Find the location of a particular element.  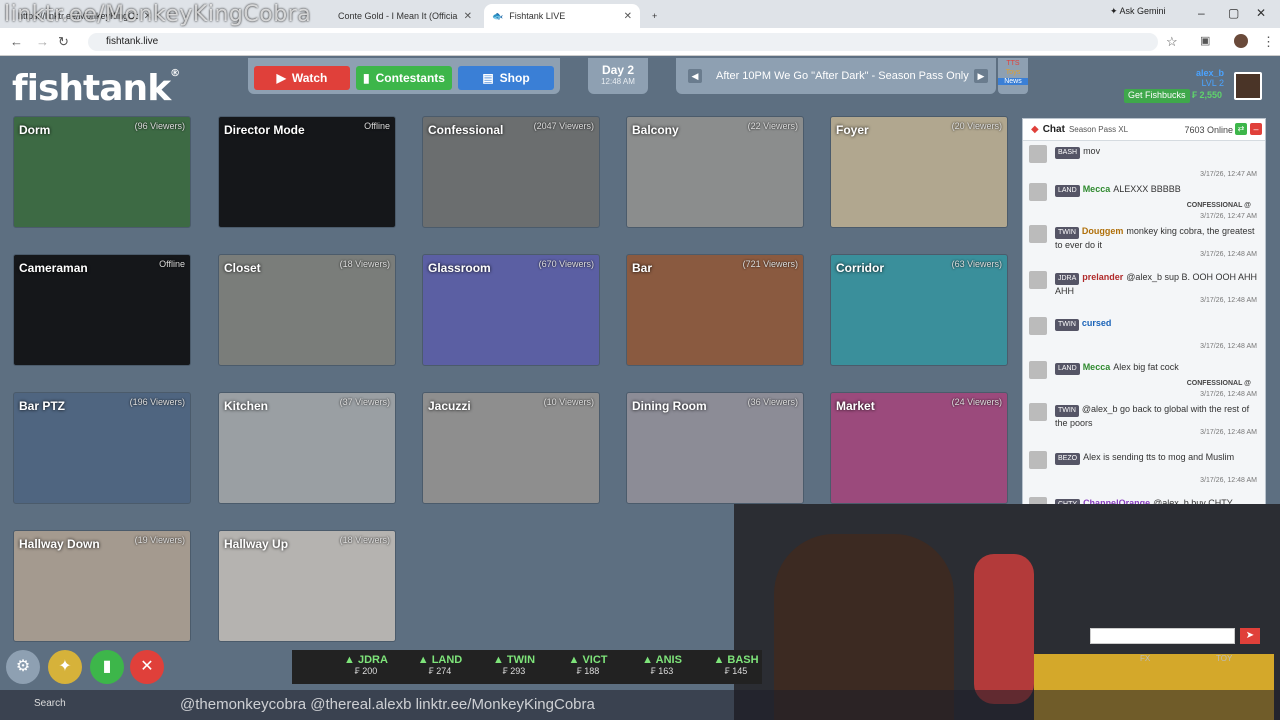

stock-price: ₣ 274 is located at coordinates (440, 671).